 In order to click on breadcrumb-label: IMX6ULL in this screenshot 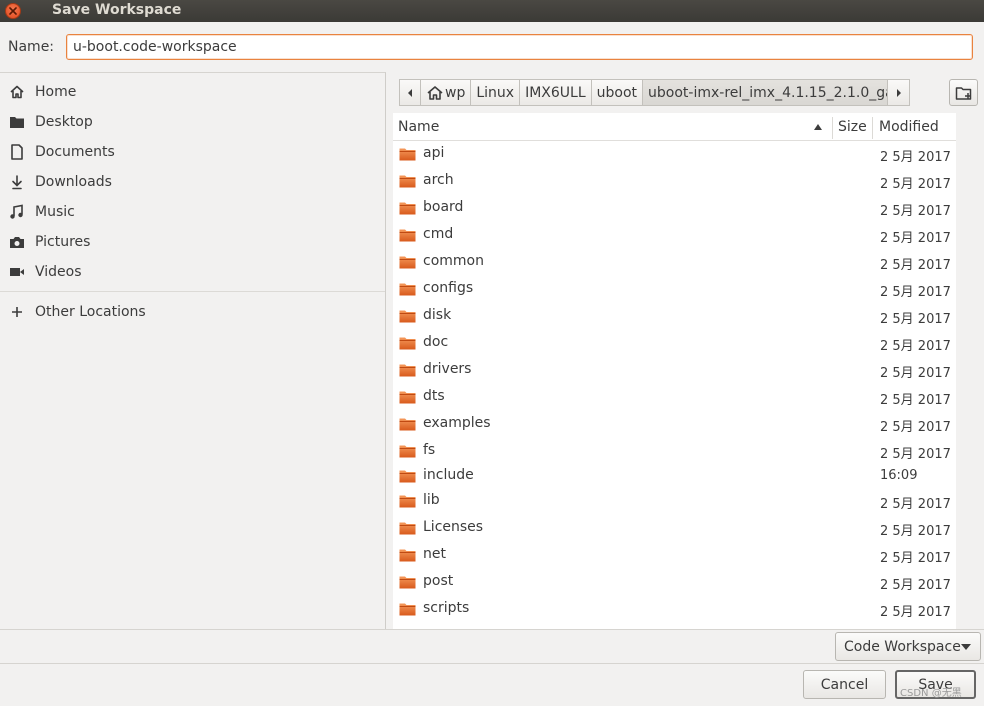, I will do `click(555, 92)`.